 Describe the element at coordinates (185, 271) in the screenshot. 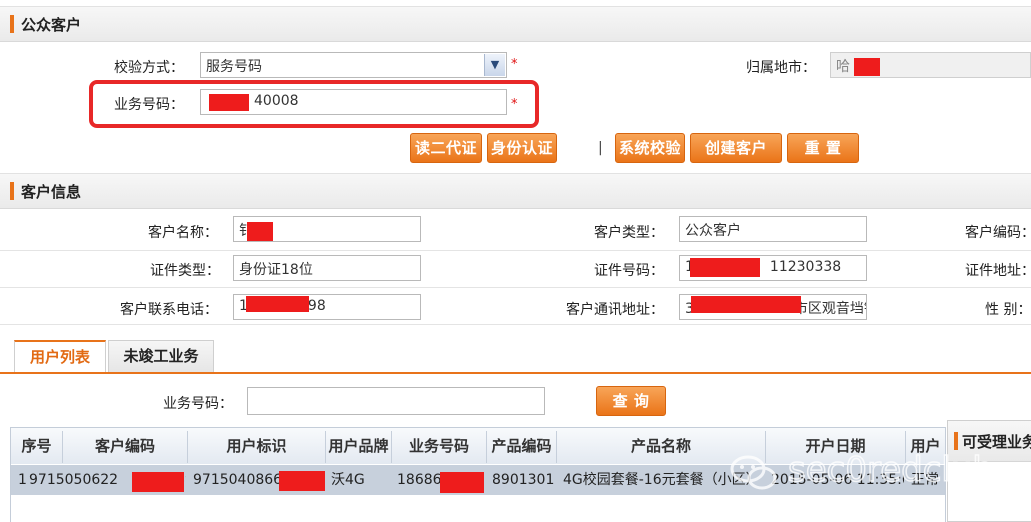

I see `cert-type-label: 证件类型：` at that location.